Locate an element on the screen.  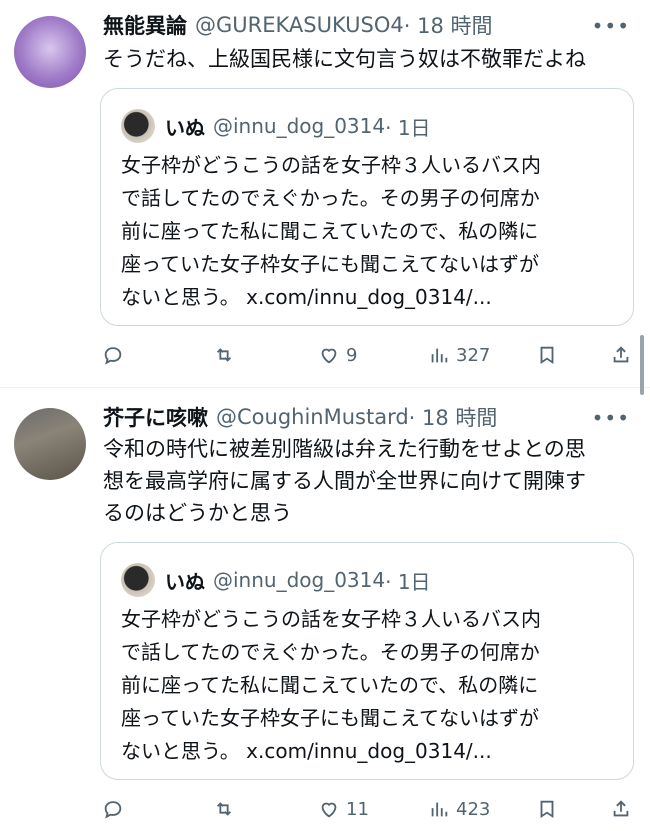
author-name: 無能異論 is located at coordinates (145, 25).